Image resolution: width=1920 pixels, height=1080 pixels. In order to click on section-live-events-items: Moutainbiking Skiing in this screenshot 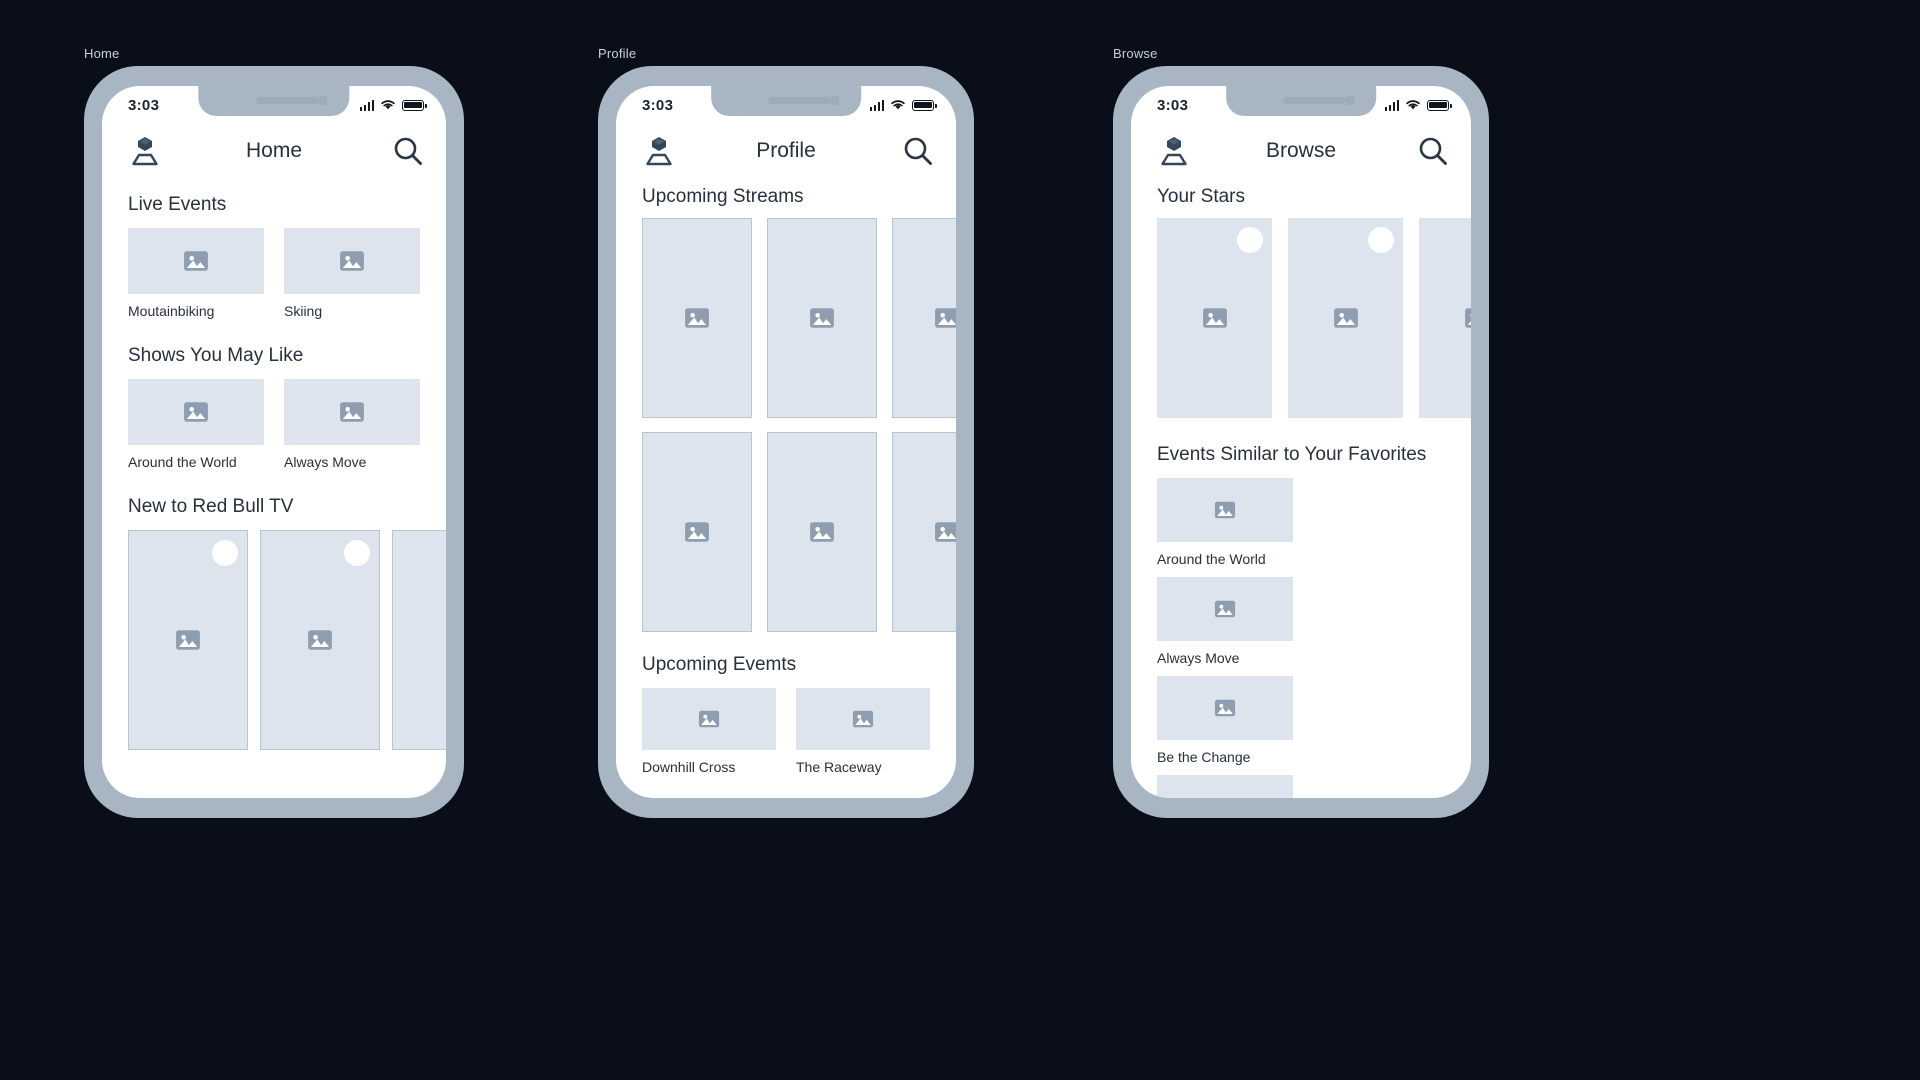, I will do `click(274, 273)`.